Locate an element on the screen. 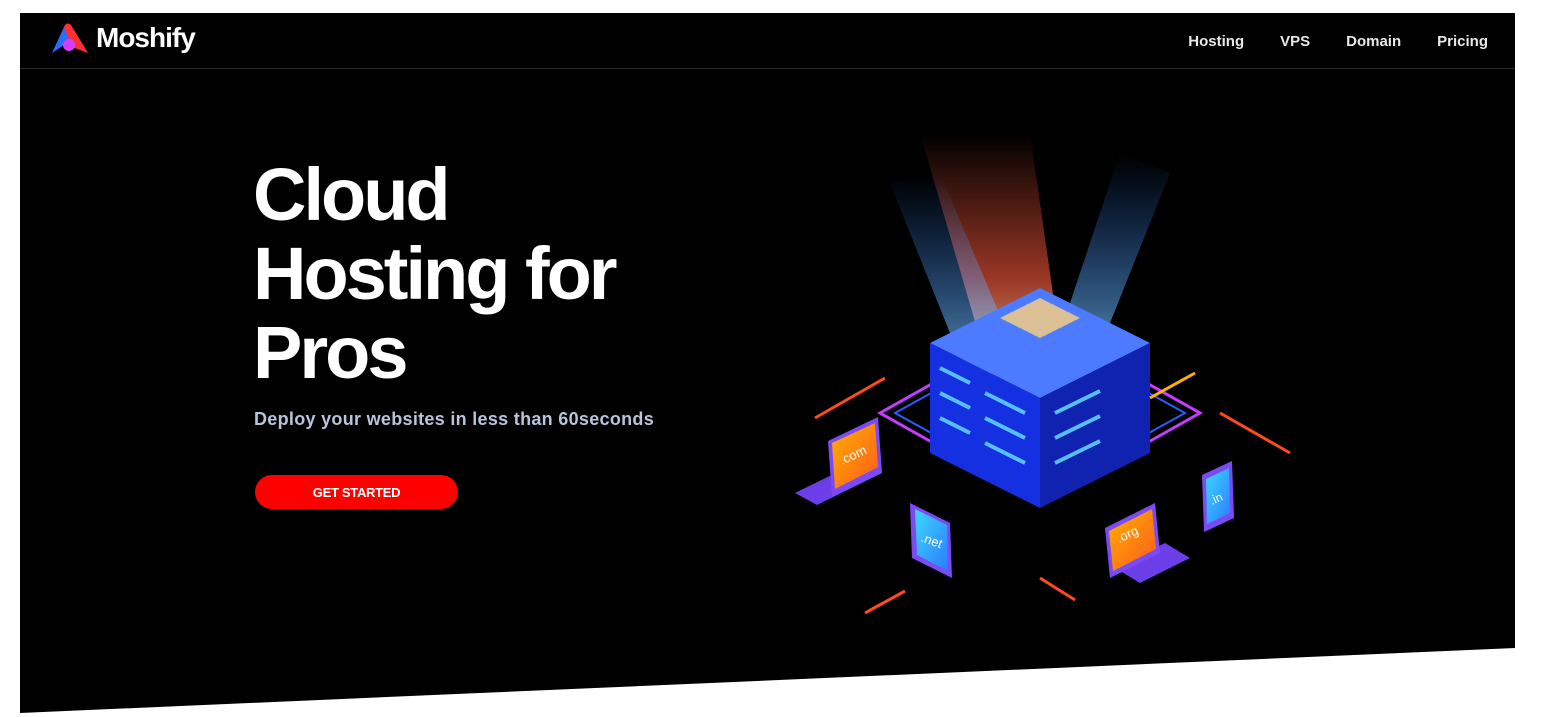  device-net: .net is located at coordinates (931, 540).